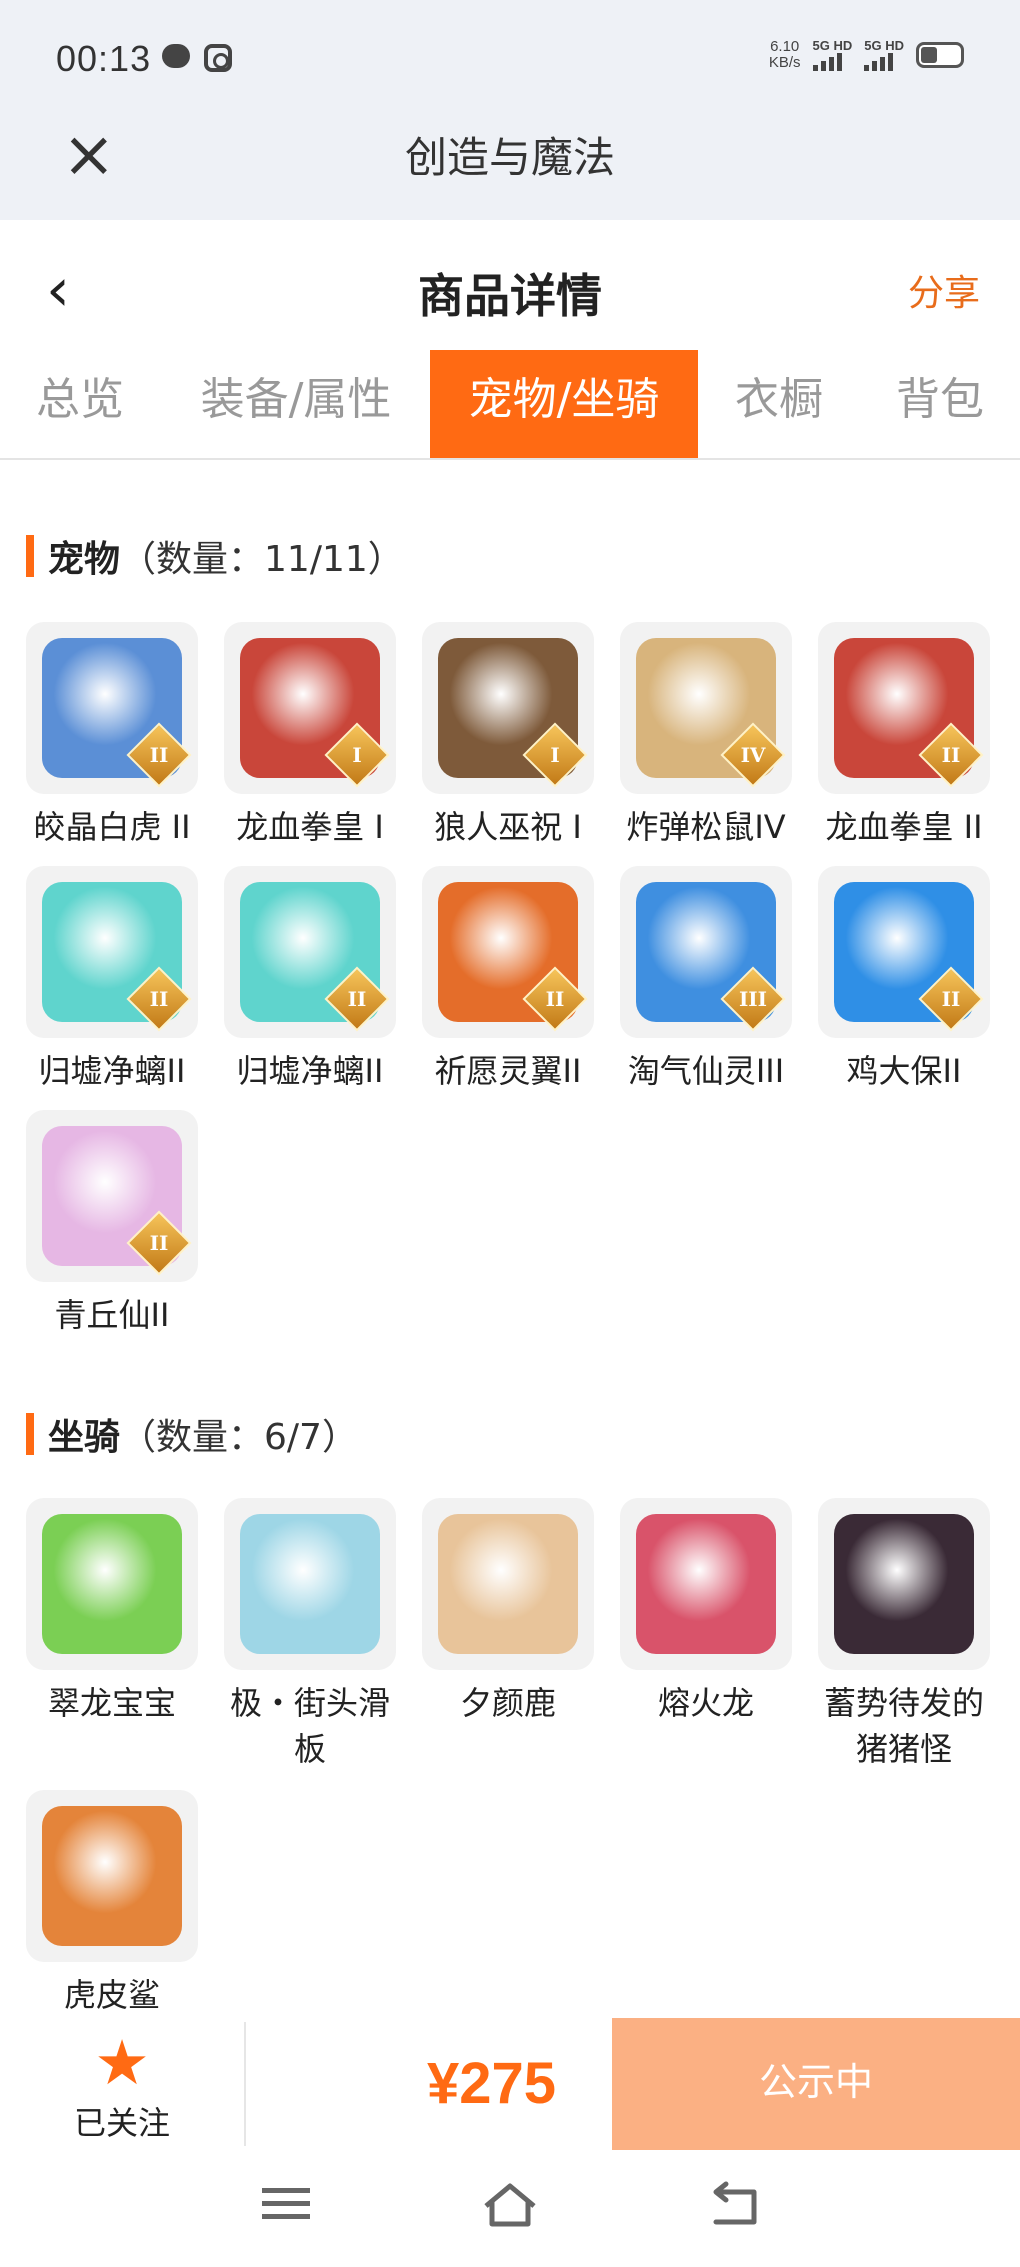 The width and height of the screenshot is (1020, 2267). What do you see at coordinates (706, 952) in the screenshot?
I see `item-thumbnail: III` at bounding box center [706, 952].